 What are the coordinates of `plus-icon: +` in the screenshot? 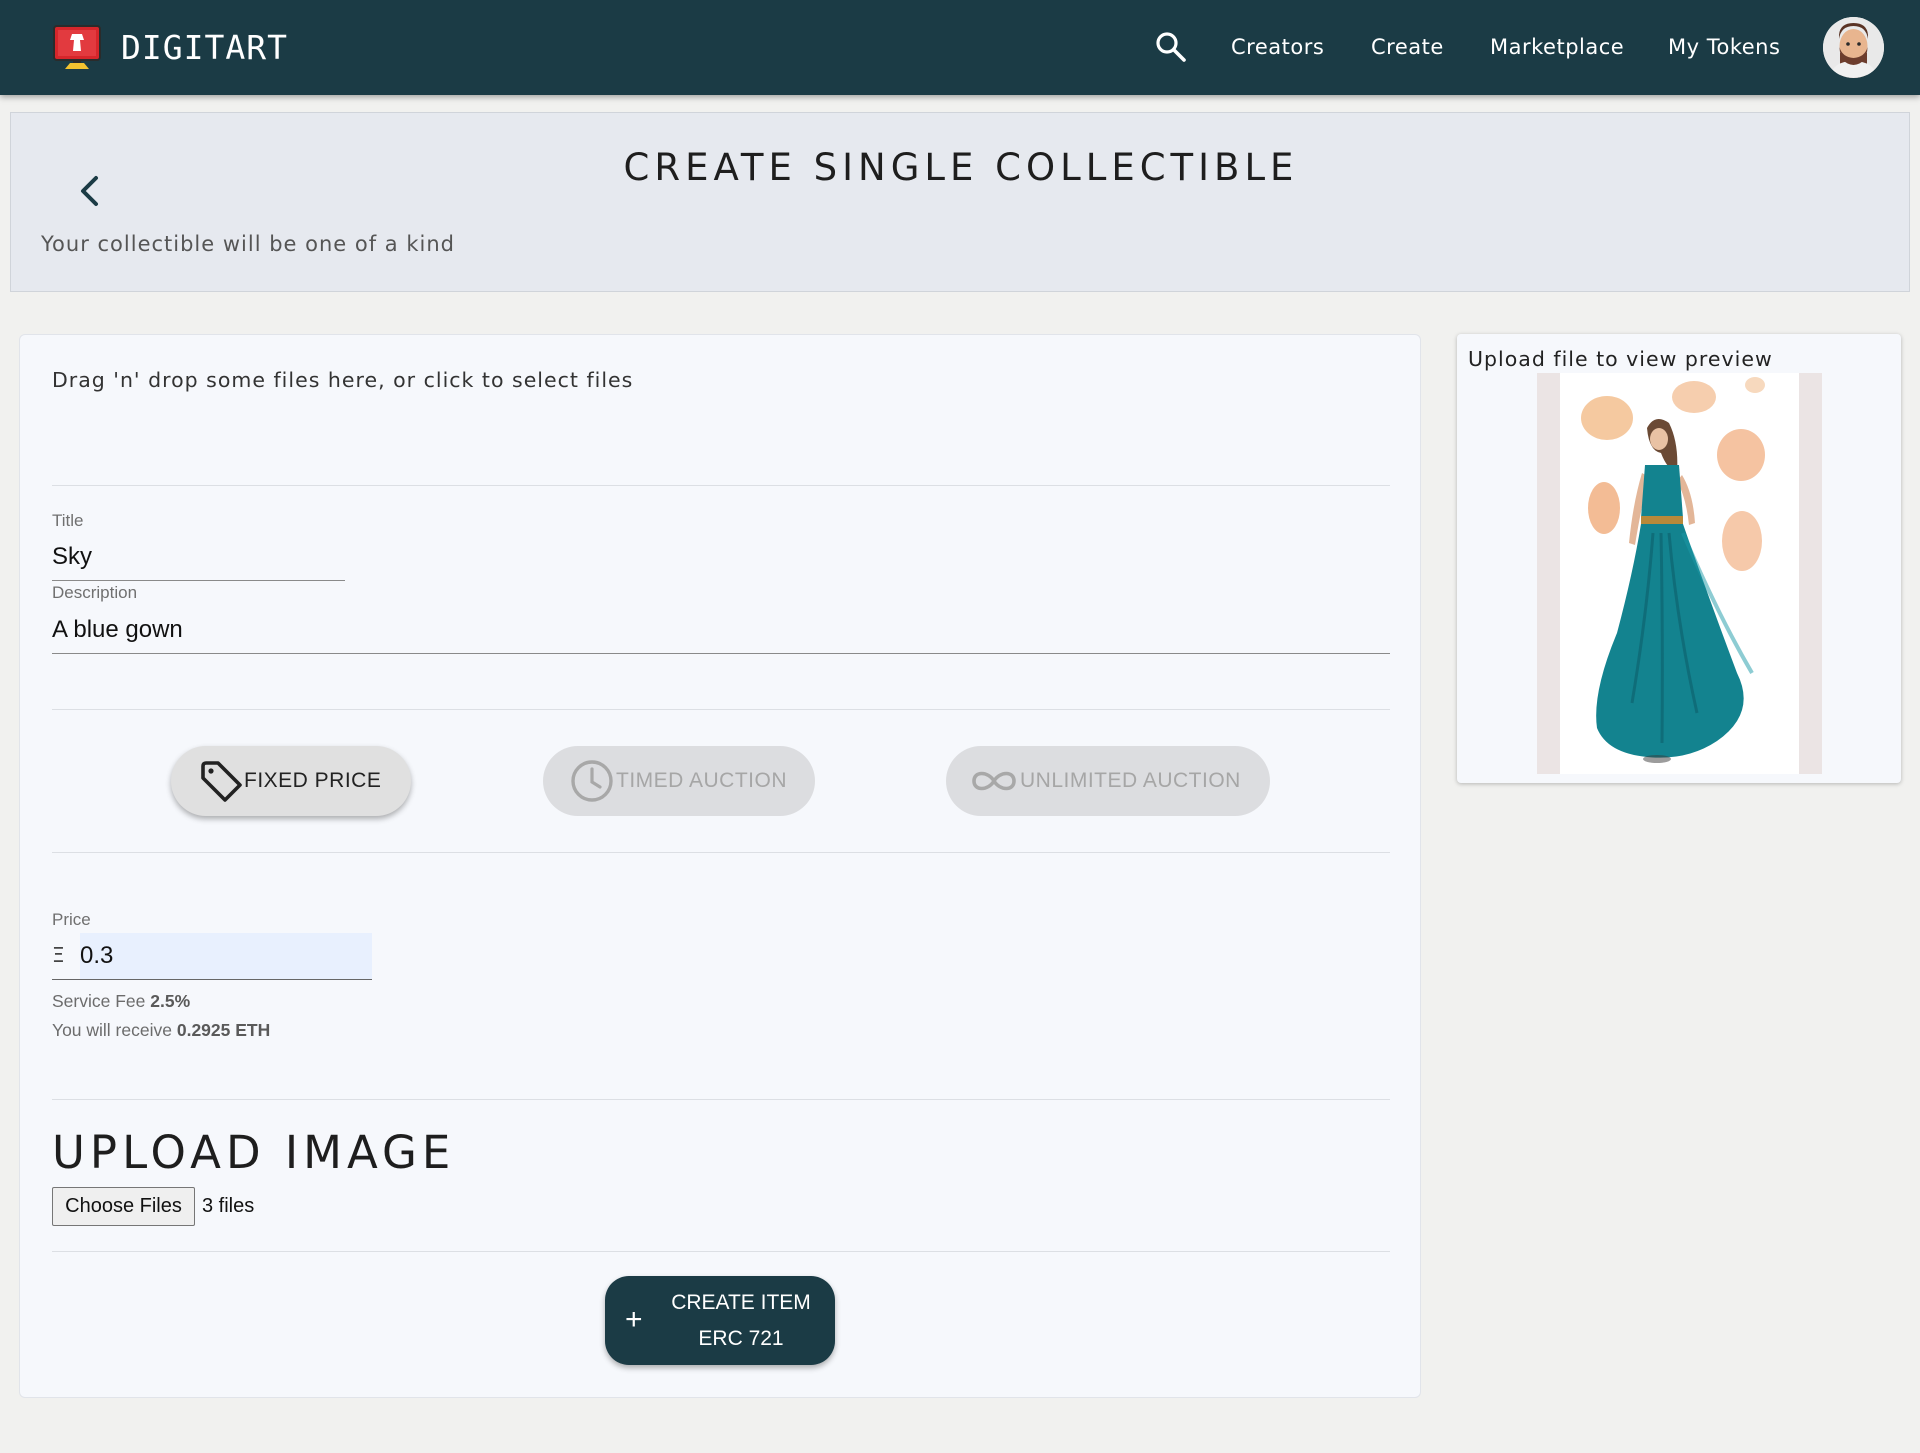 It's located at (634, 1319).